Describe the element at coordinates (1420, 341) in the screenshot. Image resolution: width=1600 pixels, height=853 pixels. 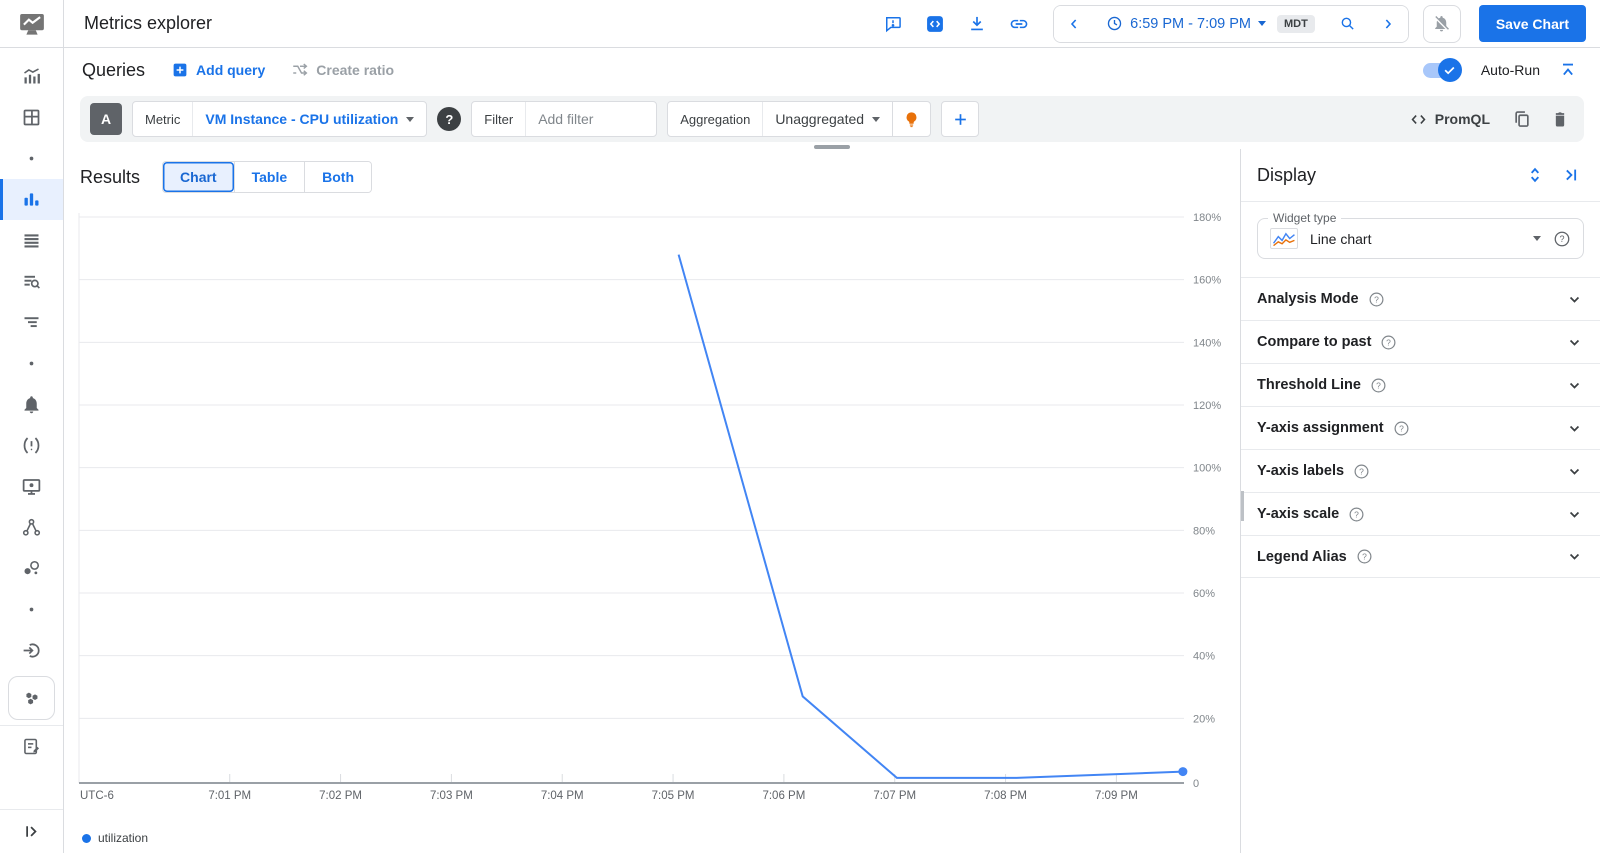
I see `display-section-compare-to-past: Compare to past?` at that location.